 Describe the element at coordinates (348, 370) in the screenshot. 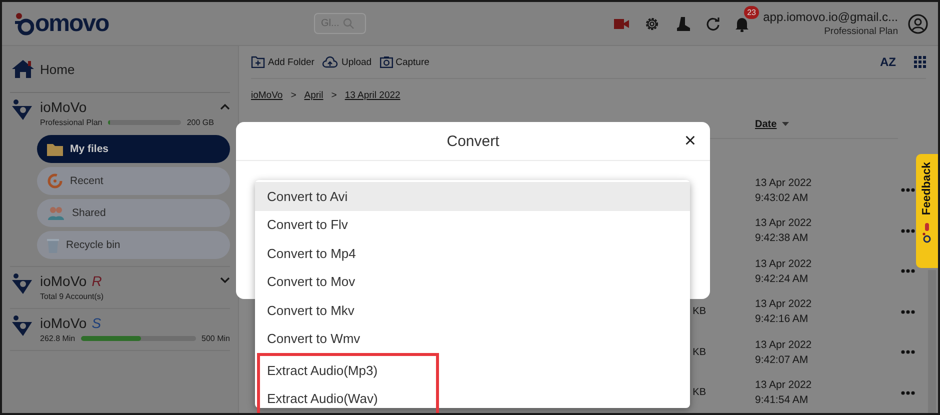

I see `dropdown-option: Extract Audio(Mp3)` at that location.